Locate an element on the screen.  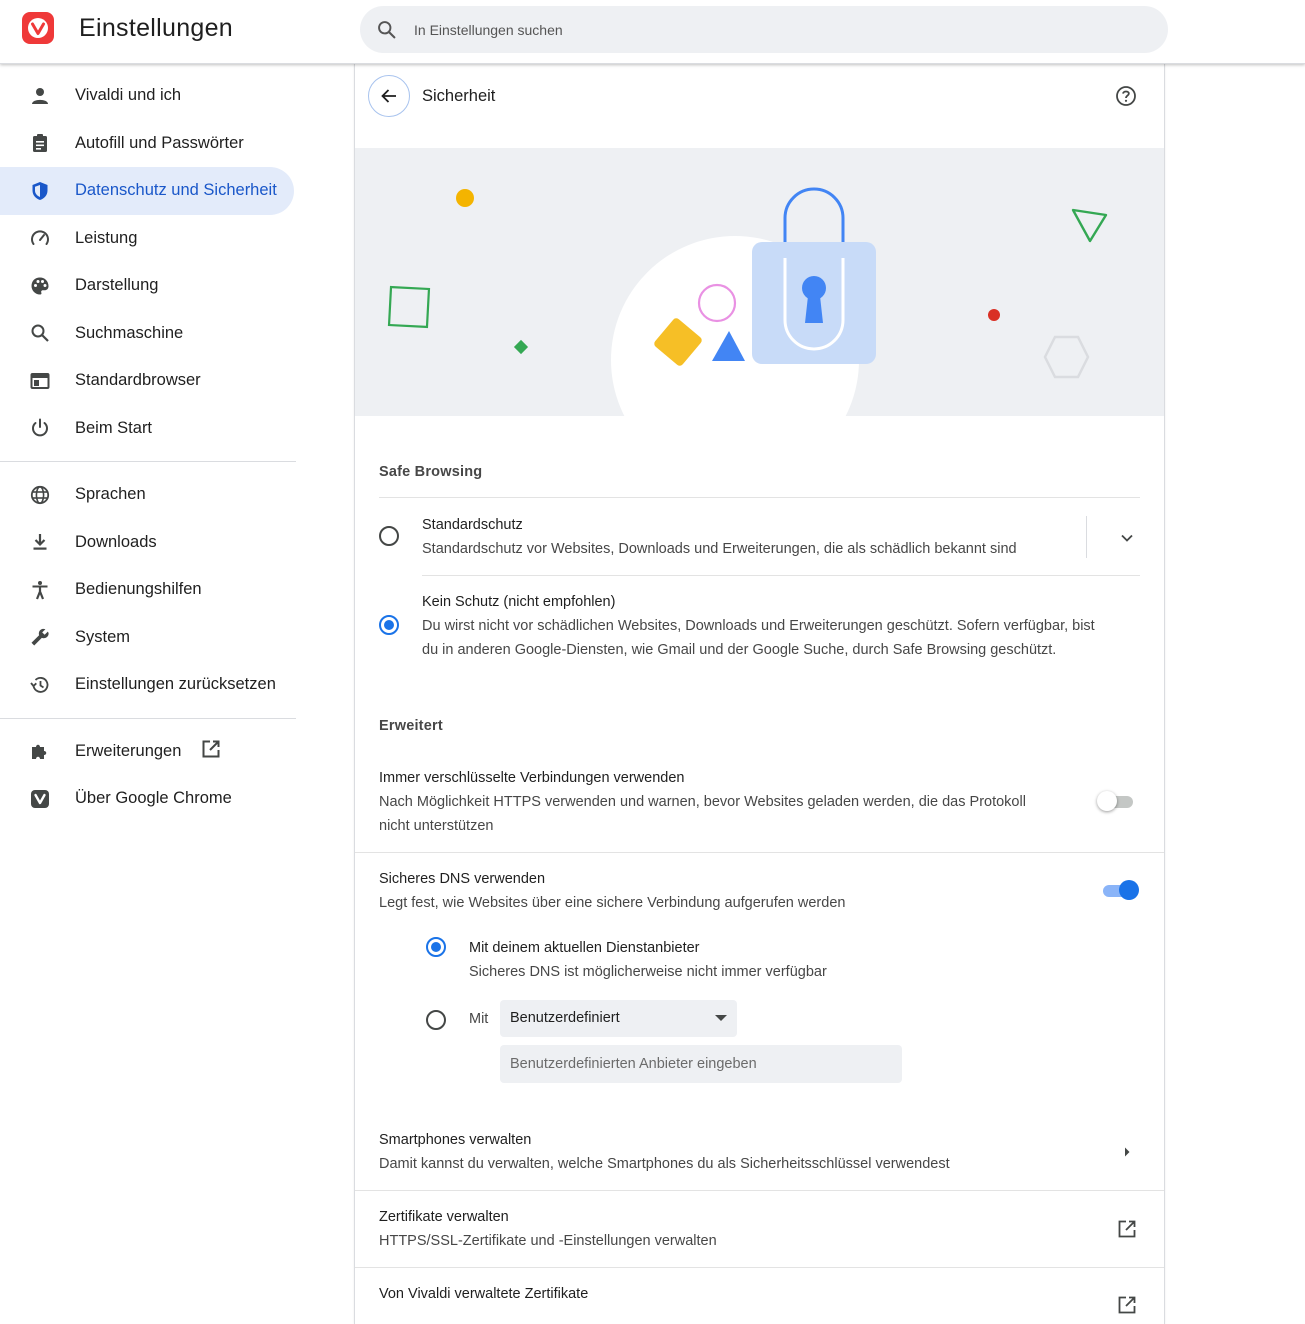
chevron-down-icon is located at coordinates (1127, 538).